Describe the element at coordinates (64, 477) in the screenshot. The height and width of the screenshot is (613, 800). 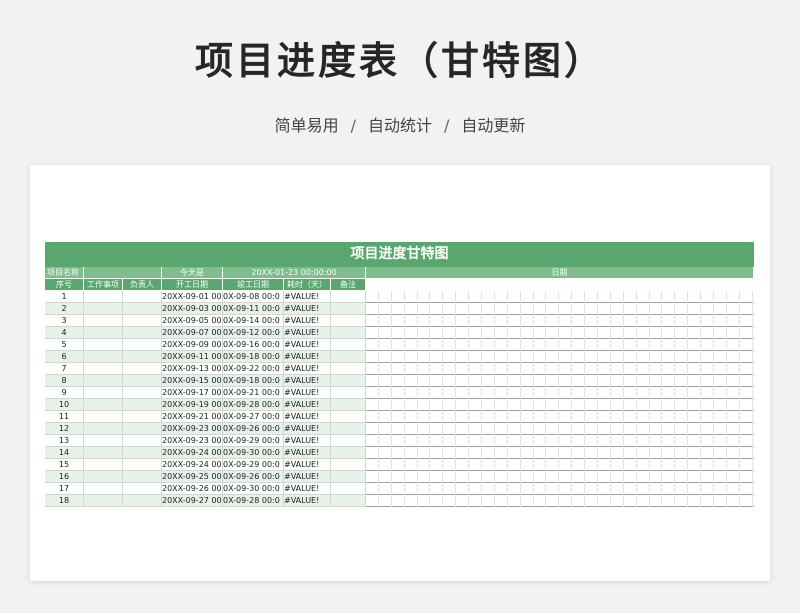
I see `seq-cell: 16` at that location.